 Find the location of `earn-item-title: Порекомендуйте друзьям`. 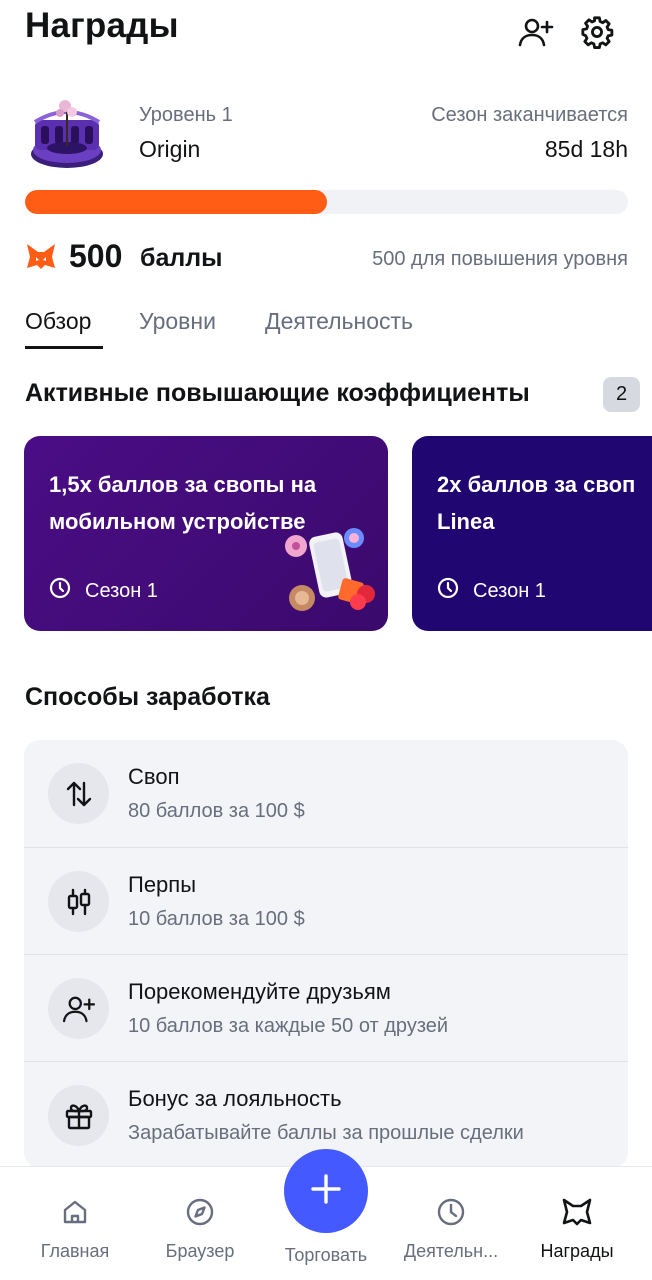

earn-item-title: Порекомендуйте друзьям is located at coordinates (259, 991).